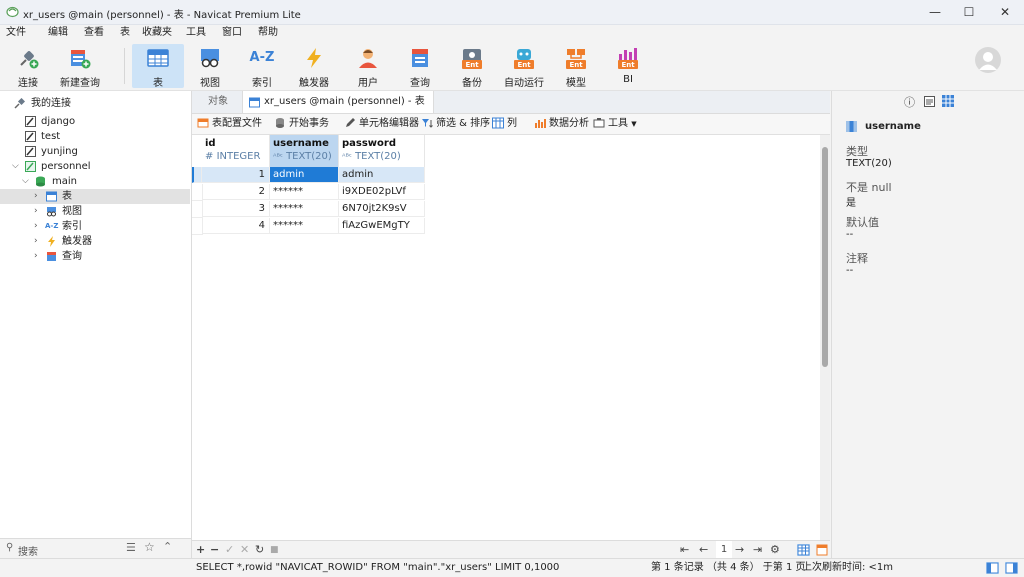 The image size is (1024, 577). I want to click on backup-icon: Ent, so click(472, 59).